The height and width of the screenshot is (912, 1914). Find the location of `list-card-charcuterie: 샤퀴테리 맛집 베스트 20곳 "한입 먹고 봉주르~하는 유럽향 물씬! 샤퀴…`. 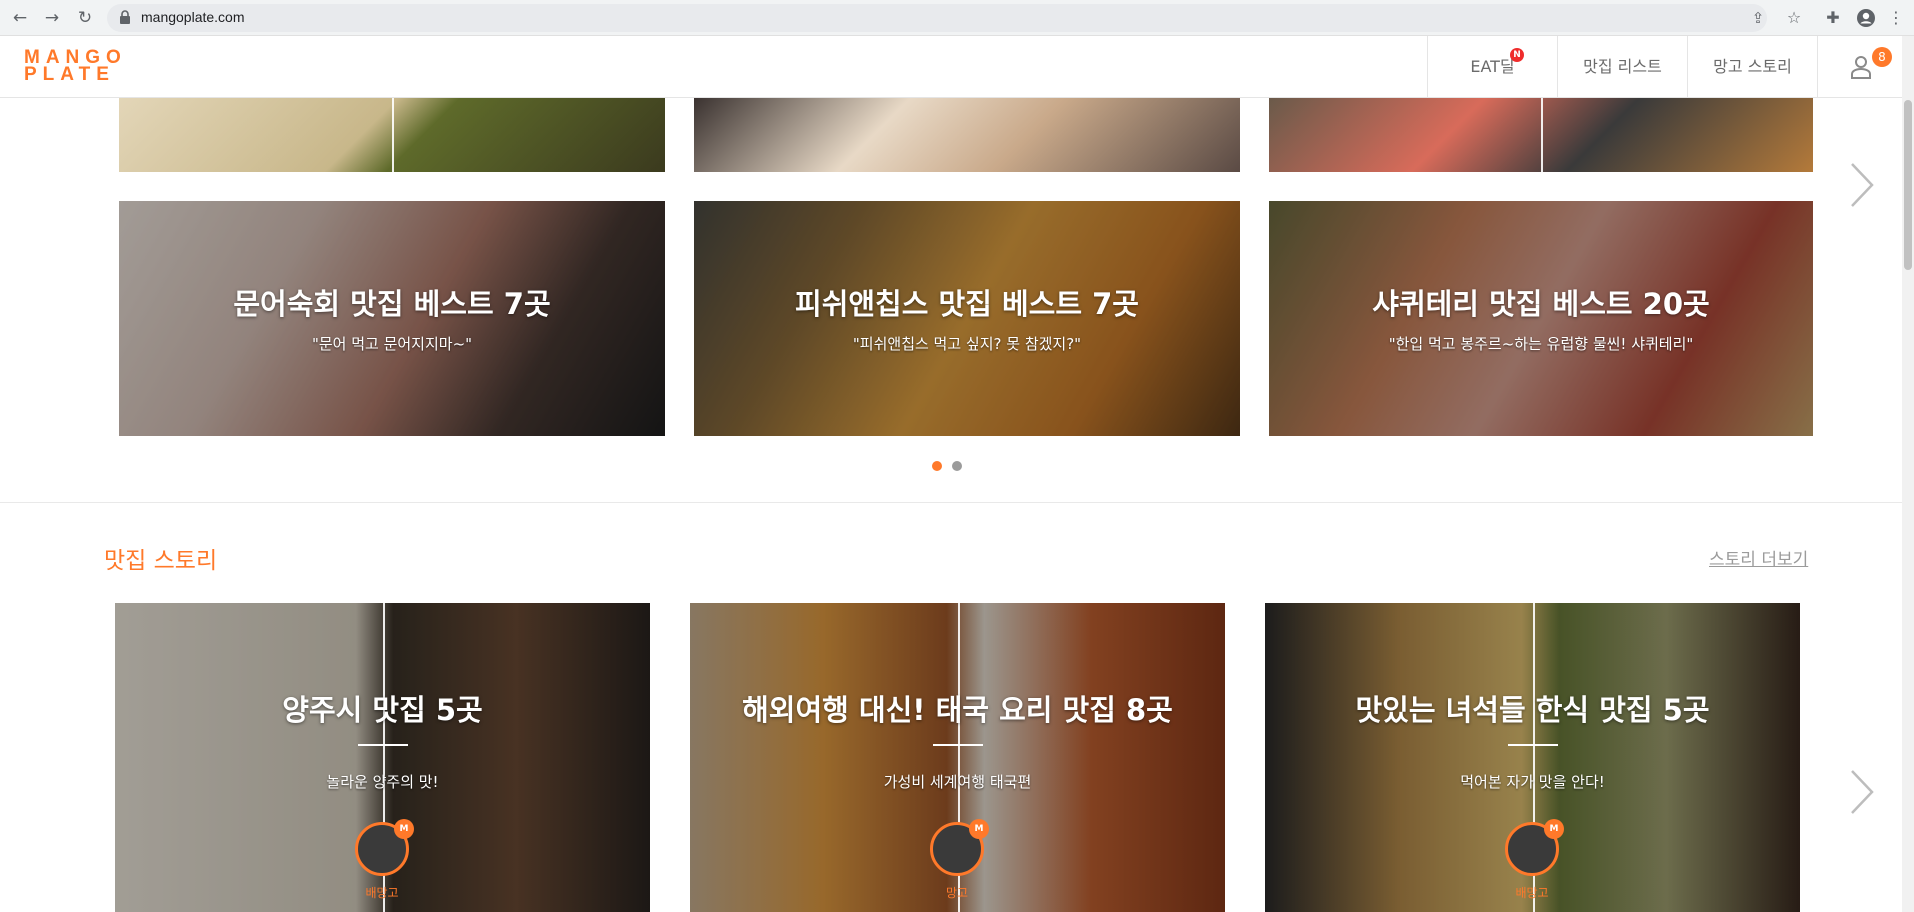

list-card-charcuterie: 샤퀴테리 맛집 베스트 20곳 "한입 먹고 봉주르~하는 유럽향 물씬! 샤퀴… is located at coordinates (1541, 318).